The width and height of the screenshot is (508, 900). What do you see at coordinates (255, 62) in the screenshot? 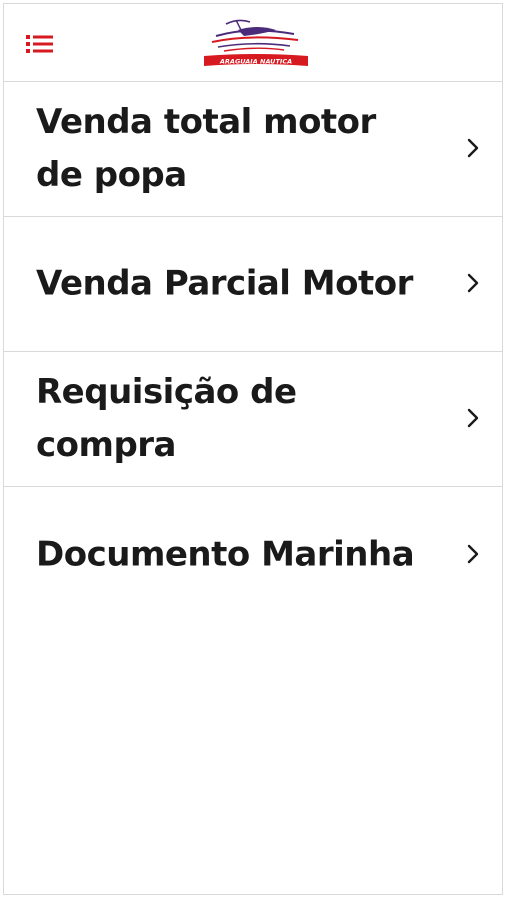
I see `logo-text: ARAGUAIA NAUTICA` at bounding box center [255, 62].